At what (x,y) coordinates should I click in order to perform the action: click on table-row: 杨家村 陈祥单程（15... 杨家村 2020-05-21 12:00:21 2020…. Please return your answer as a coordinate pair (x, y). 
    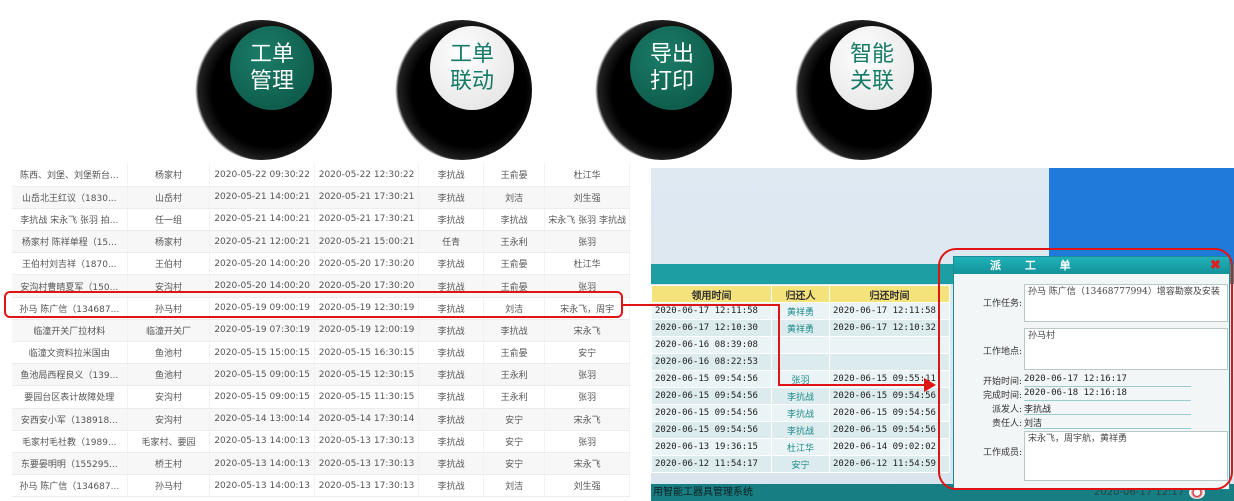
    Looking at the image, I should click on (321, 242).